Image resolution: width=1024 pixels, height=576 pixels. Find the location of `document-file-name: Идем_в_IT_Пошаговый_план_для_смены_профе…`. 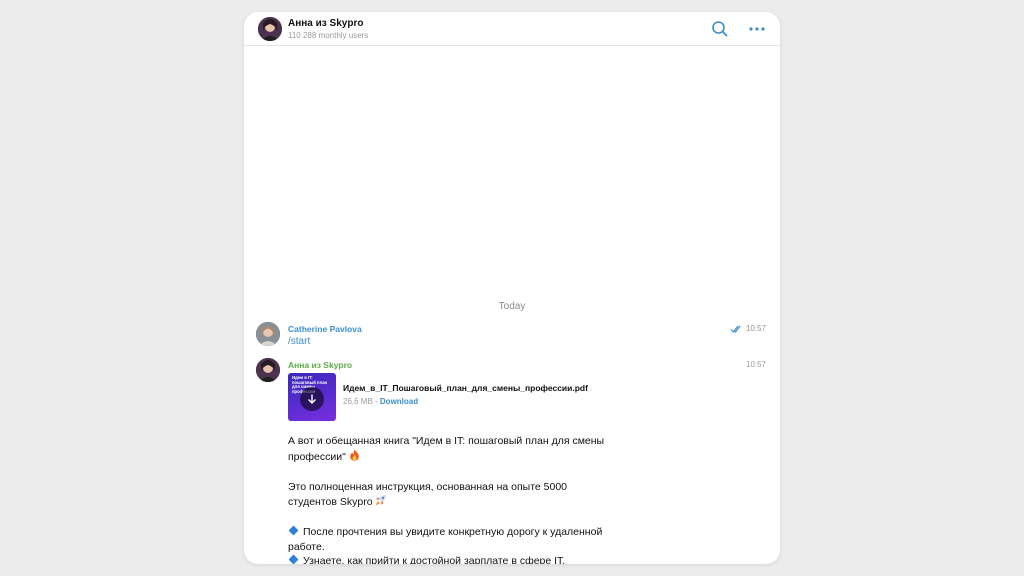

document-file-name: Идем_в_IT_Пошаговый_план_для_смены_профе… is located at coordinates (465, 388).